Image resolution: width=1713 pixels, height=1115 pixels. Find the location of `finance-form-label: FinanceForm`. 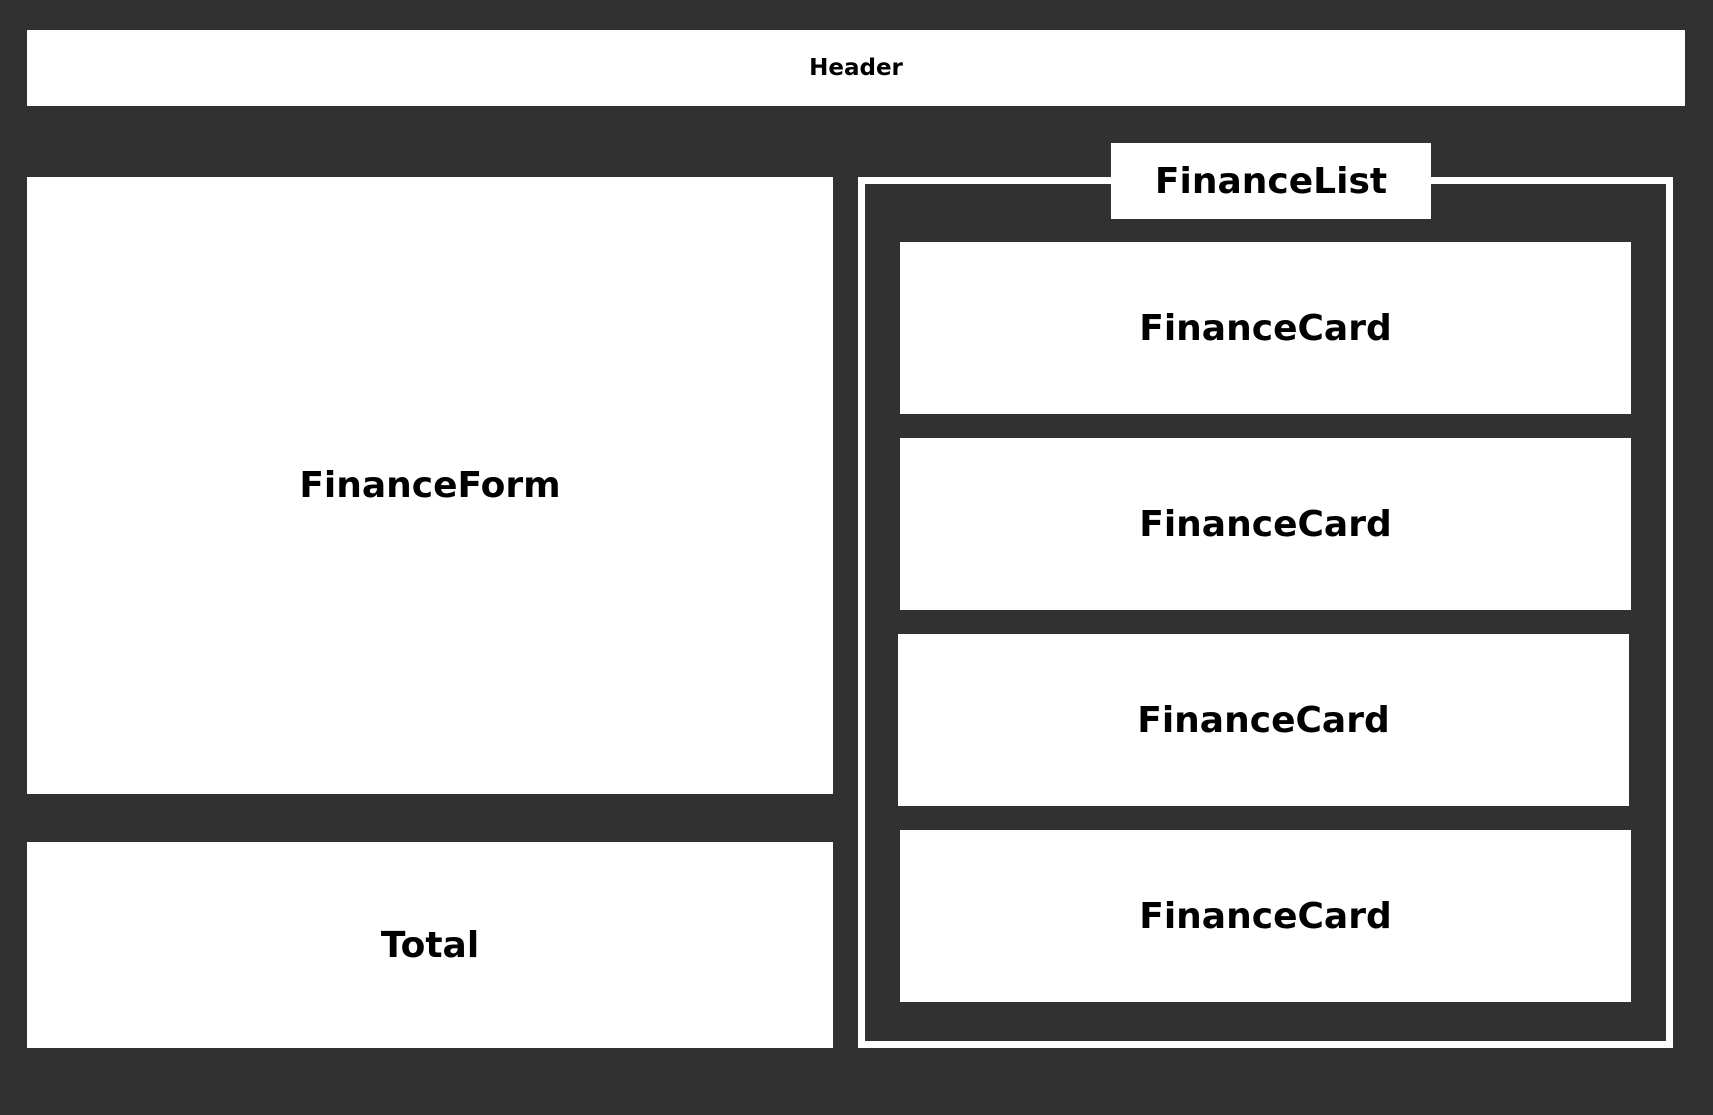

finance-form-label: FinanceForm is located at coordinates (430, 485).